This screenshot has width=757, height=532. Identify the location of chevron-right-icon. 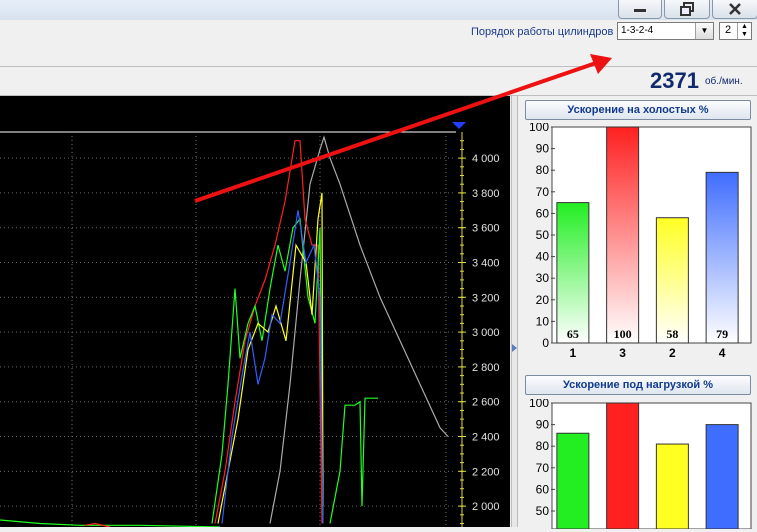
(514, 348).